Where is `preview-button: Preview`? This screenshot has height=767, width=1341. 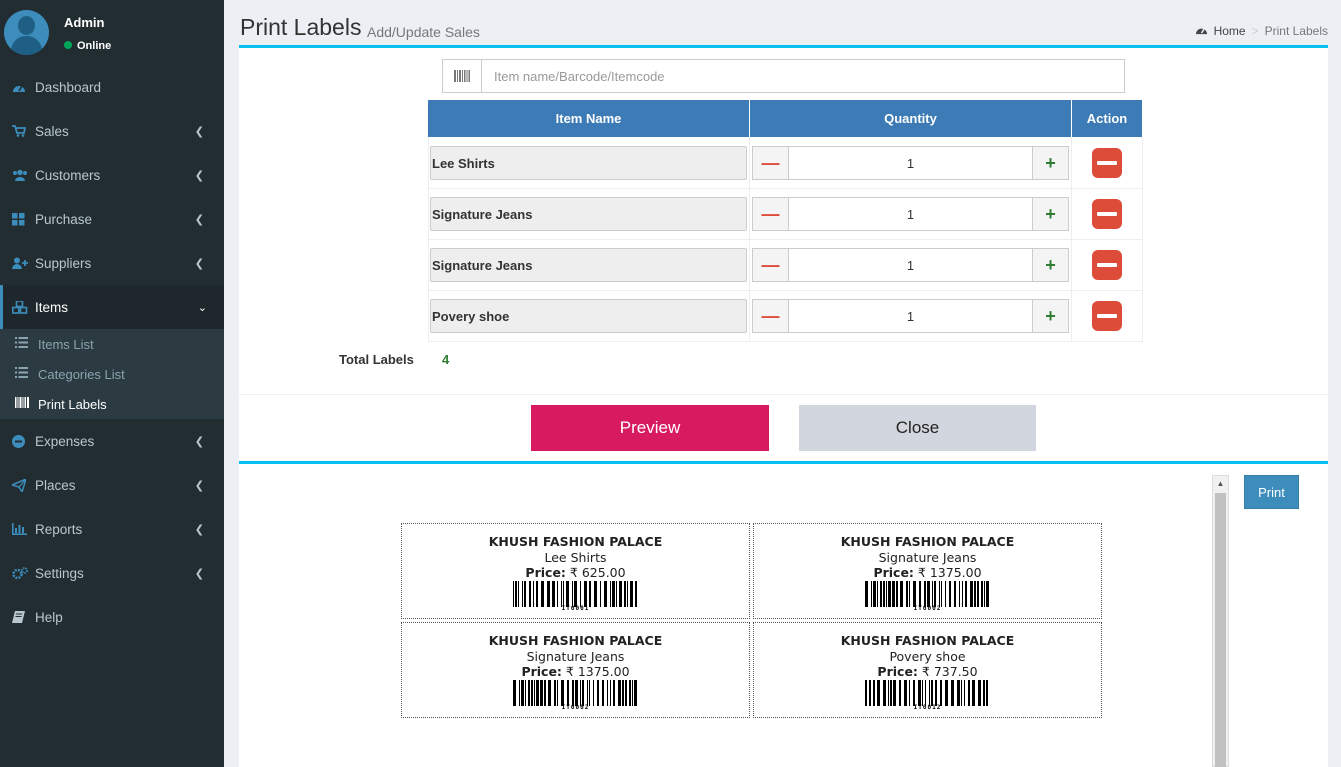 preview-button: Preview is located at coordinates (650, 428).